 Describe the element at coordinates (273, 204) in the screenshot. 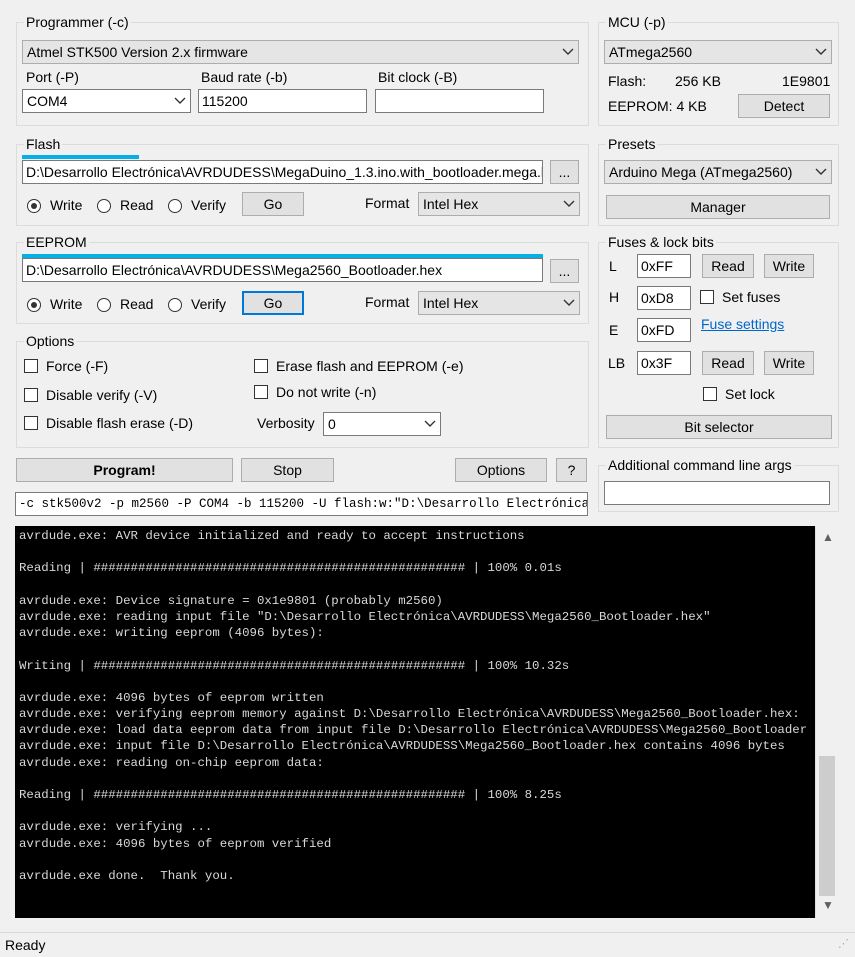

I see `flash-go-button: Go` at that location.